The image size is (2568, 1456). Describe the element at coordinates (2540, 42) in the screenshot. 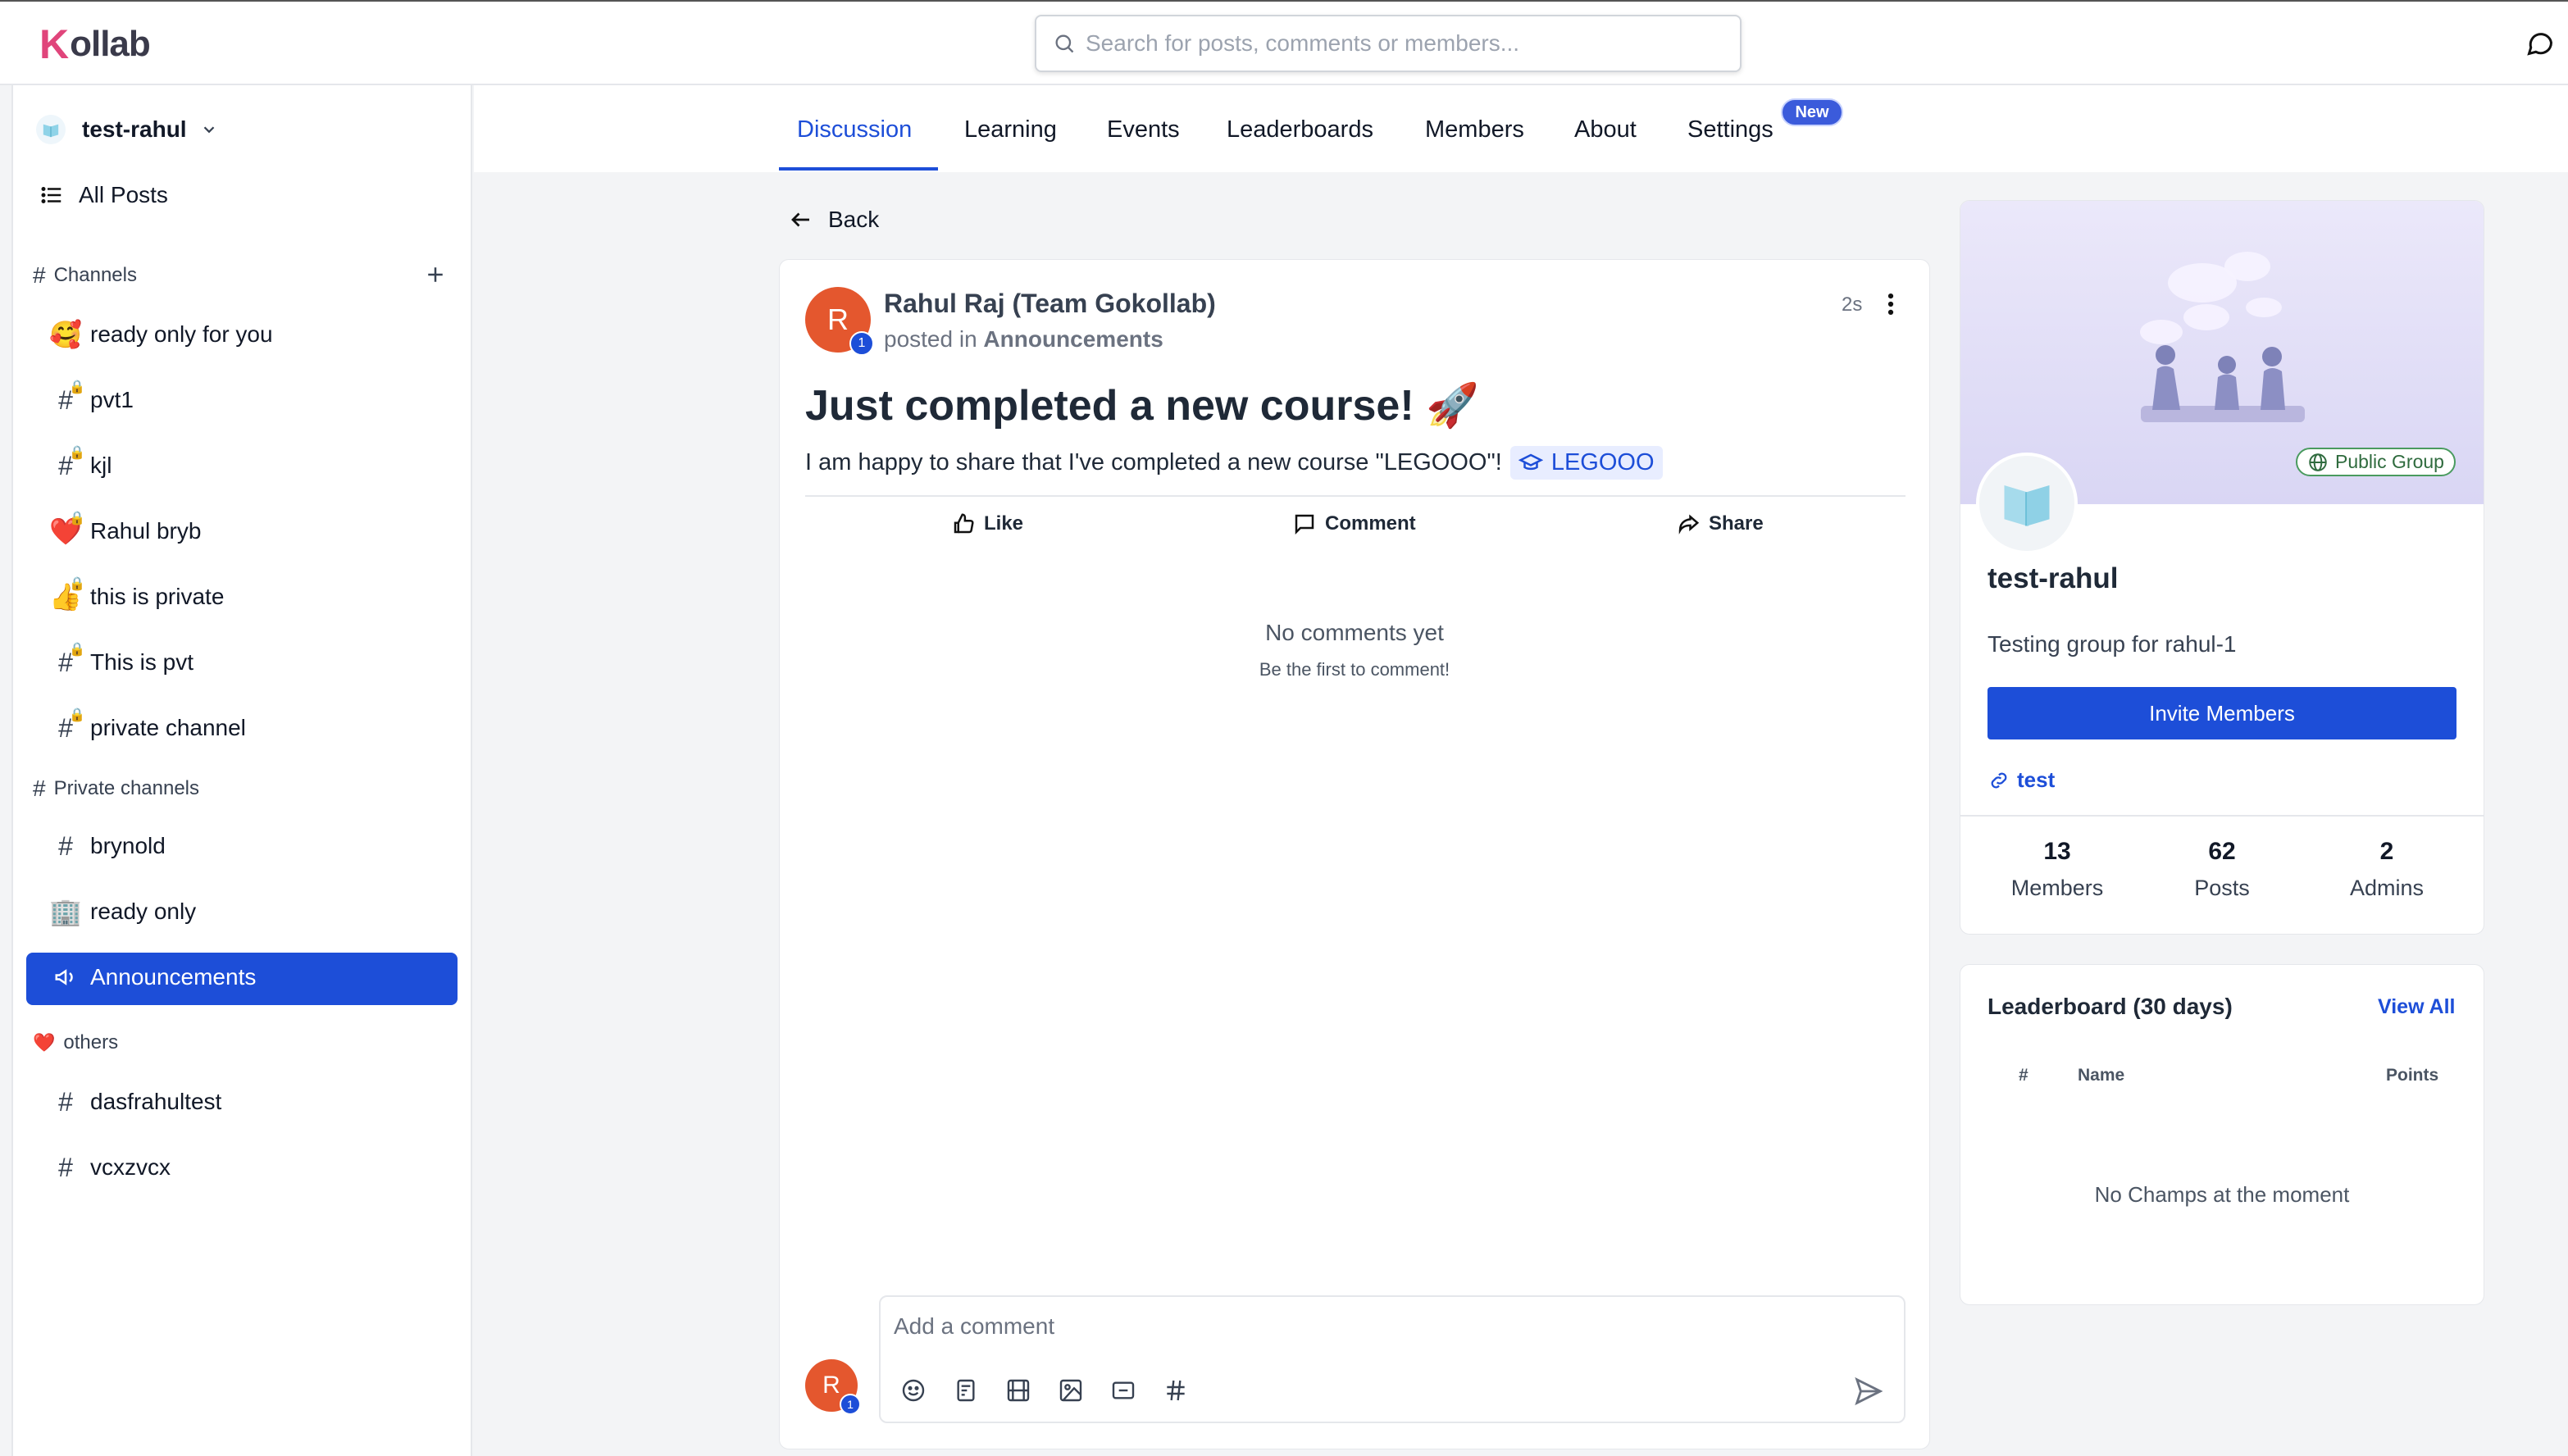

I see `chat-bubble-icon` at that location.